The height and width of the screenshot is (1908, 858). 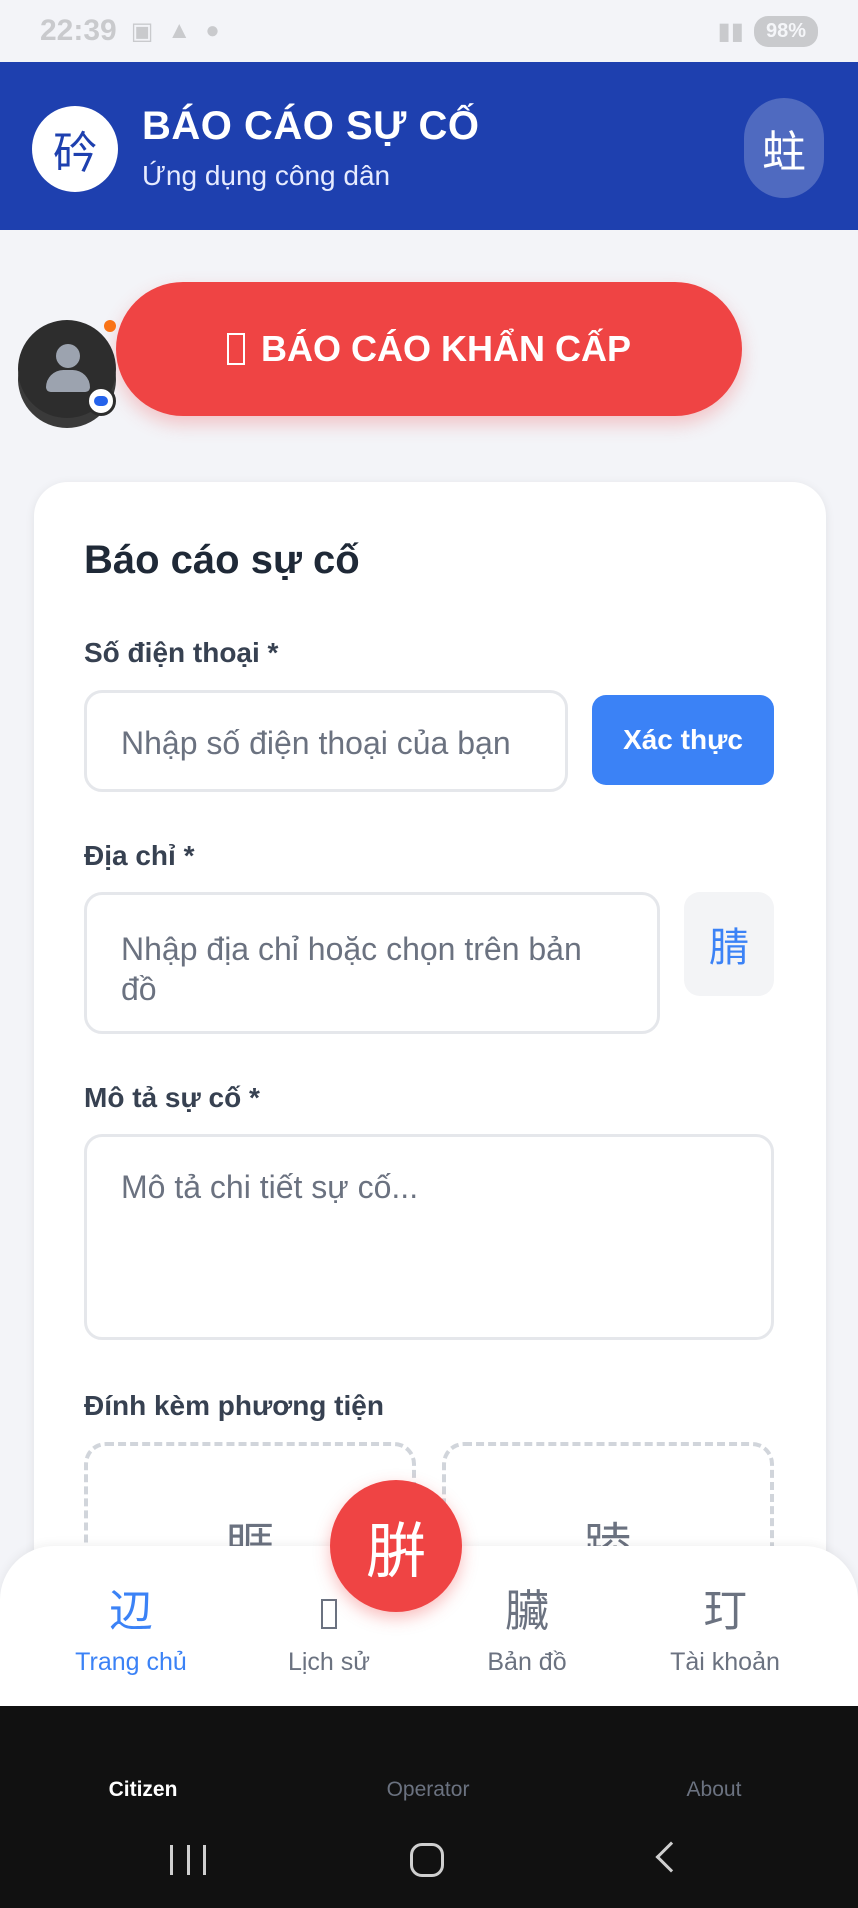 What do you see at coordinates (329, 1662) in the screenshot?
I see `nav-label-history: Lịch sử` at bounding box center [329, 1662].